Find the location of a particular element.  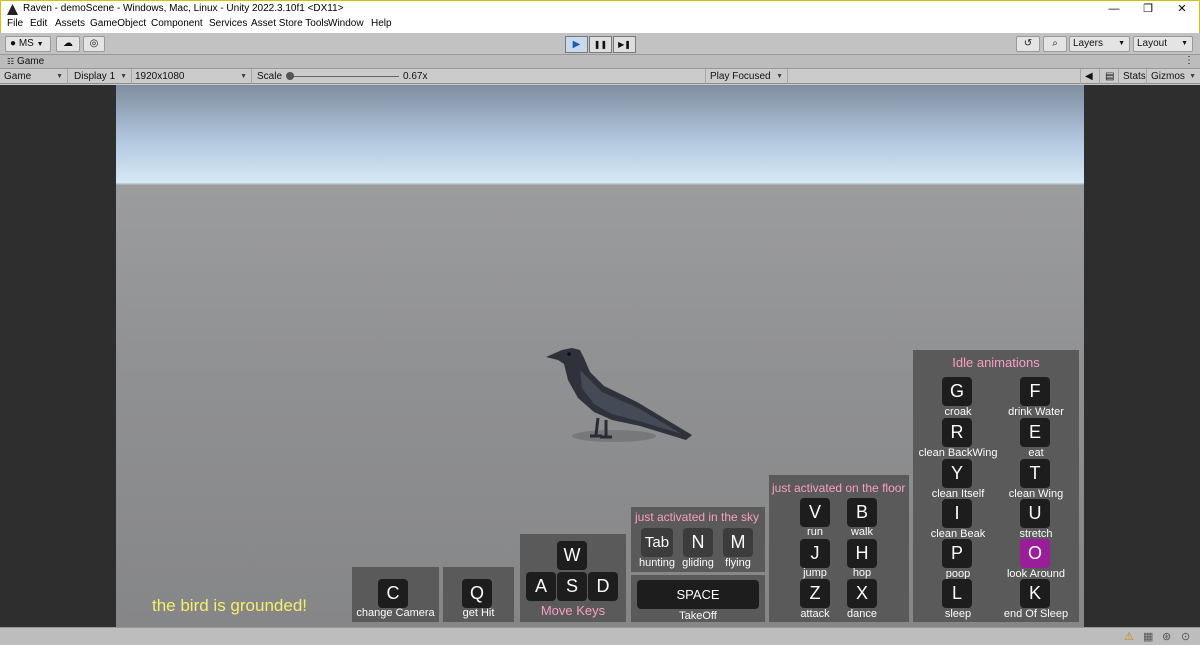

key-k: K is located at coordinates (1035, 593).